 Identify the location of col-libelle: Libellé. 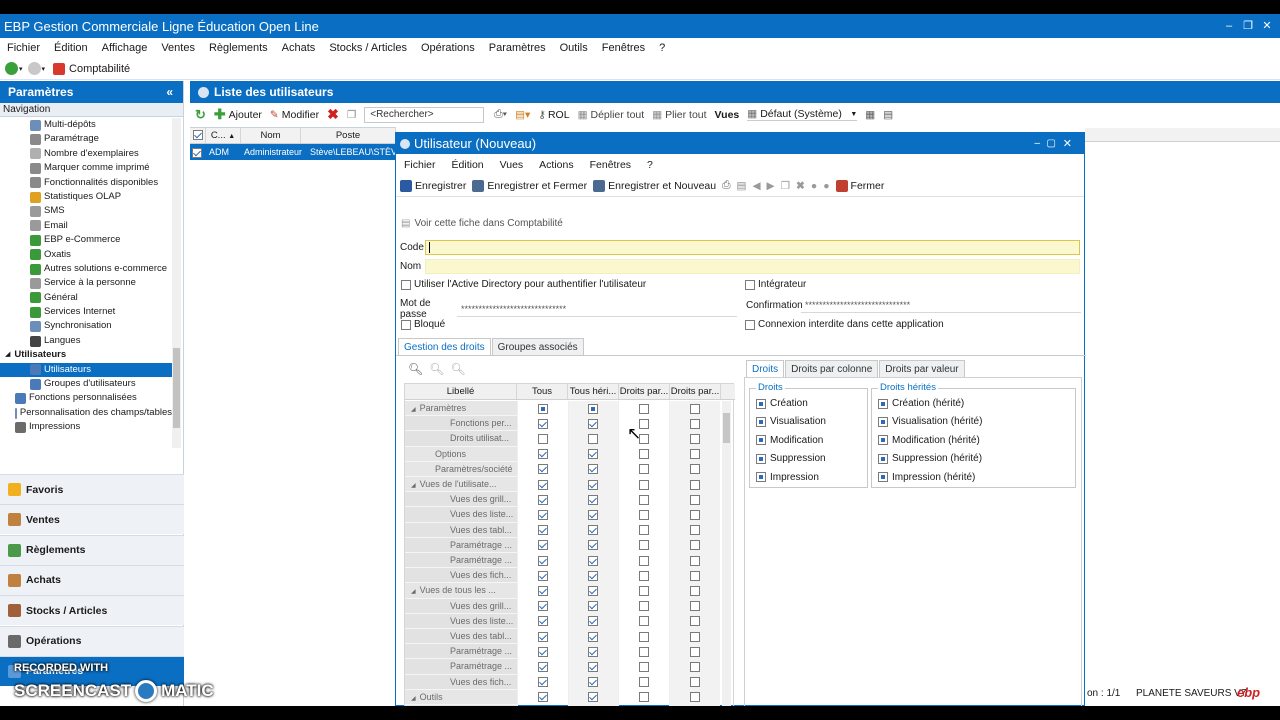
(461, 391).